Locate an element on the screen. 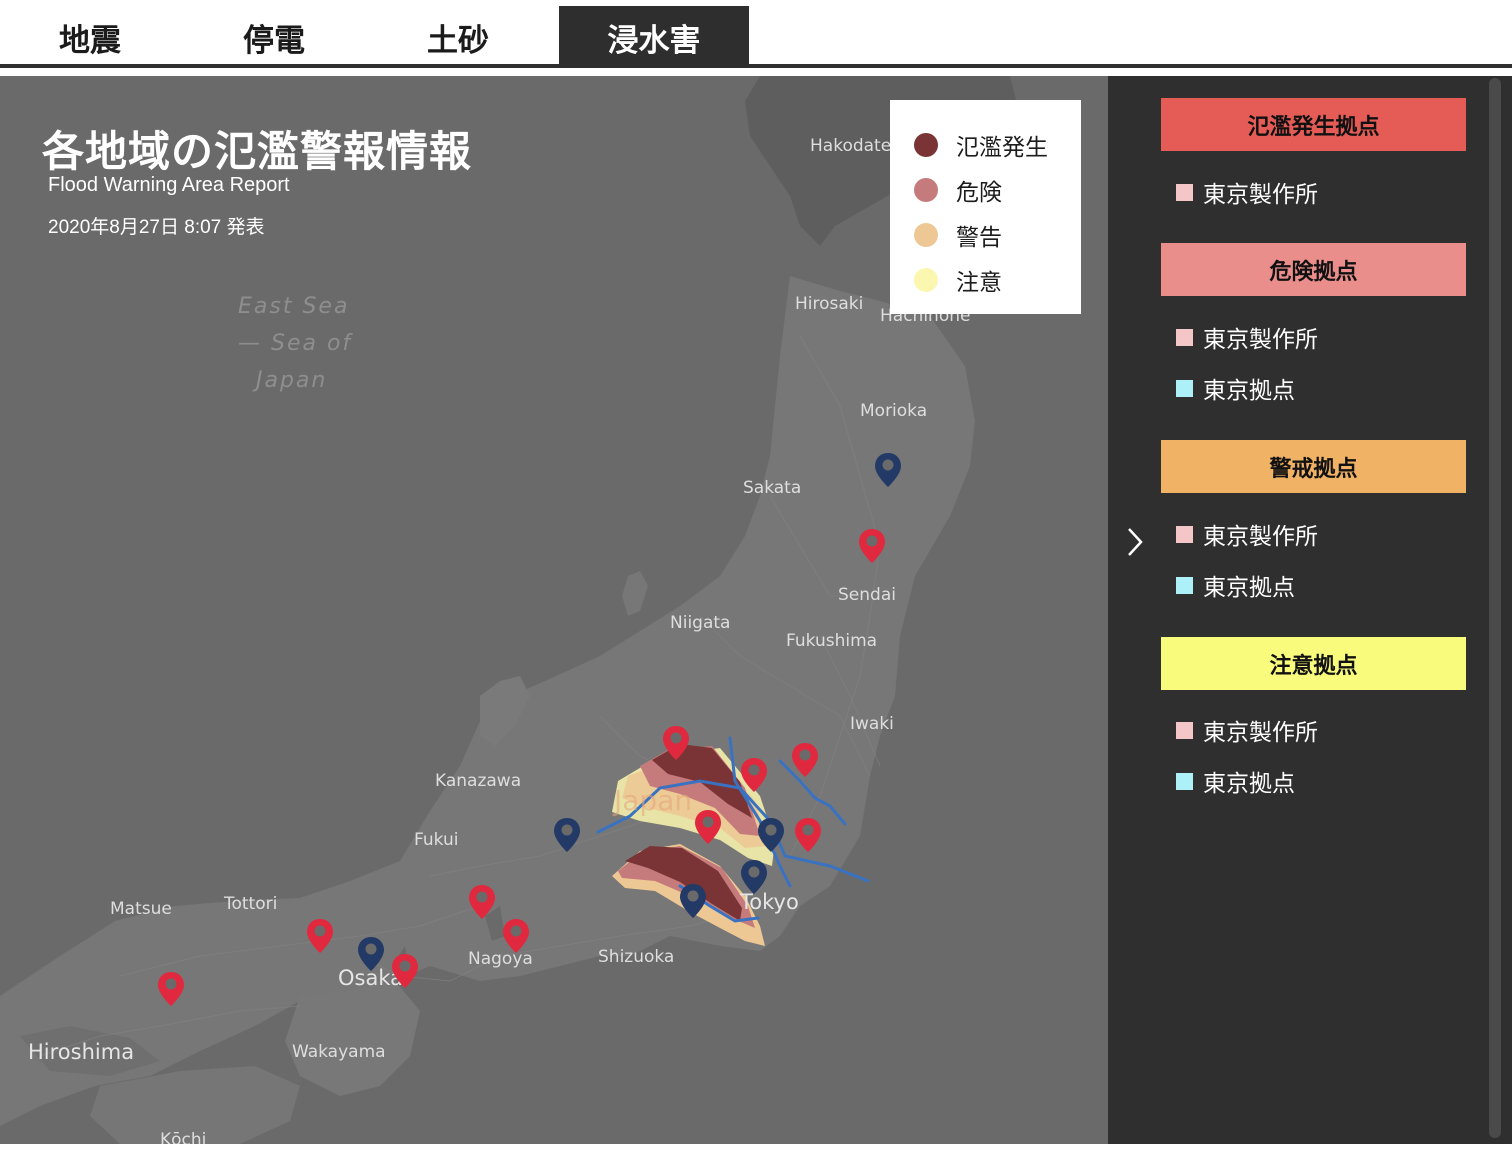 The height and width of the screenshot is (1150, 1512). legend-item-warning: 警告 is located at coordinates (997, 234).